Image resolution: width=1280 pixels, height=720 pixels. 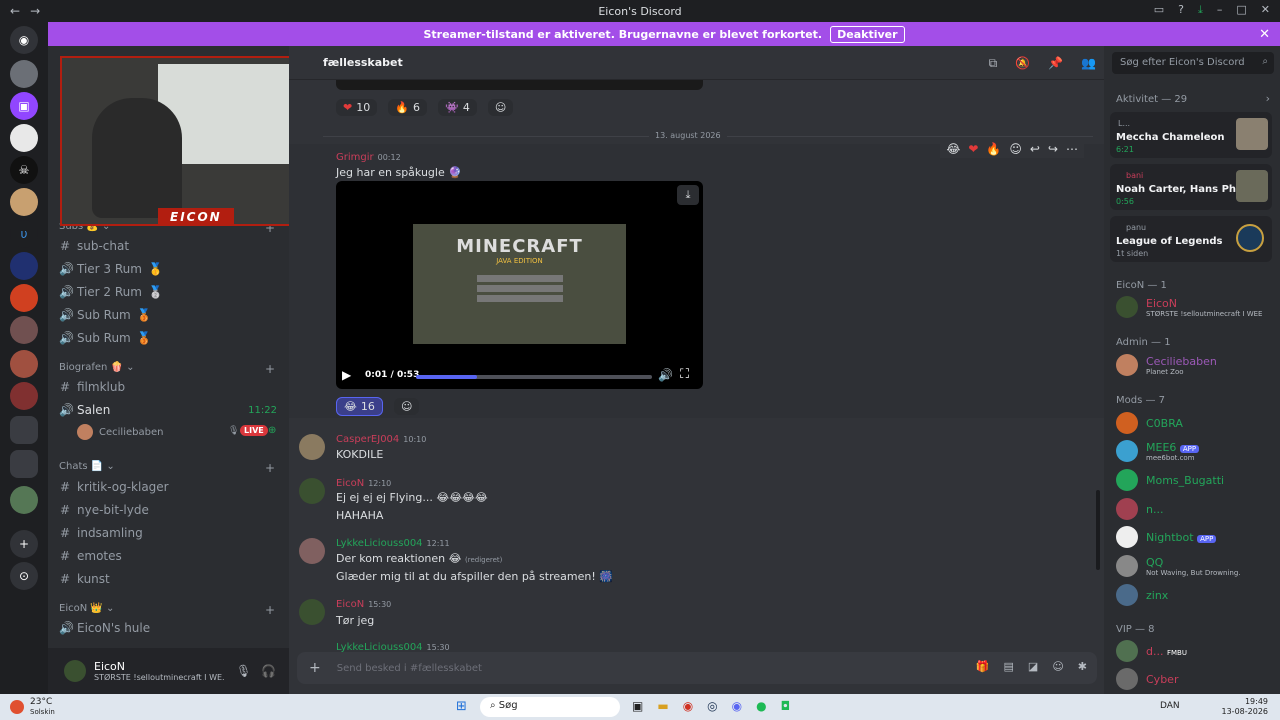 What do you see at coordinates (1147, 679) in the screenshot?
I see `member-item: Cyber` at bounding box center [1147, 679].